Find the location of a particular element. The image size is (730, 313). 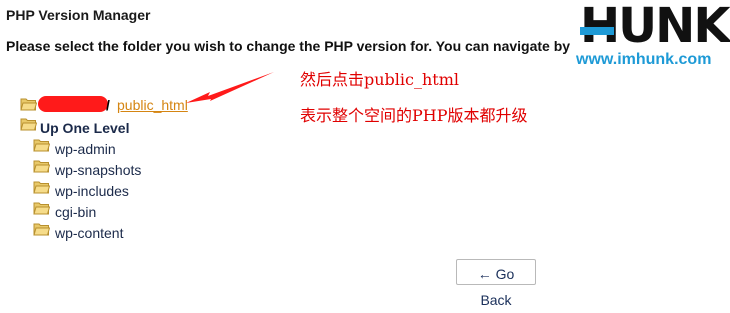

annotation-upgrade-whole-space: 表示整个空间的PHP版本都升级 is located at coordinates (414, 115).